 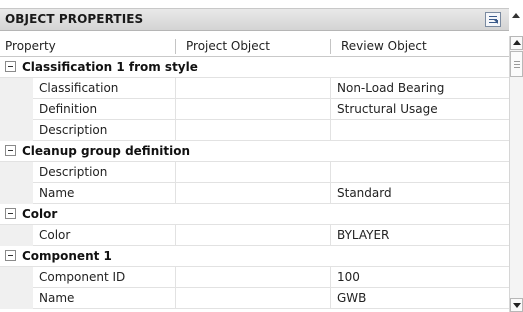 What do you see at coordinates (254, 67) in the screenshot?
I see `category-row: Classification 1 from style` at bounding box center [254, 67].